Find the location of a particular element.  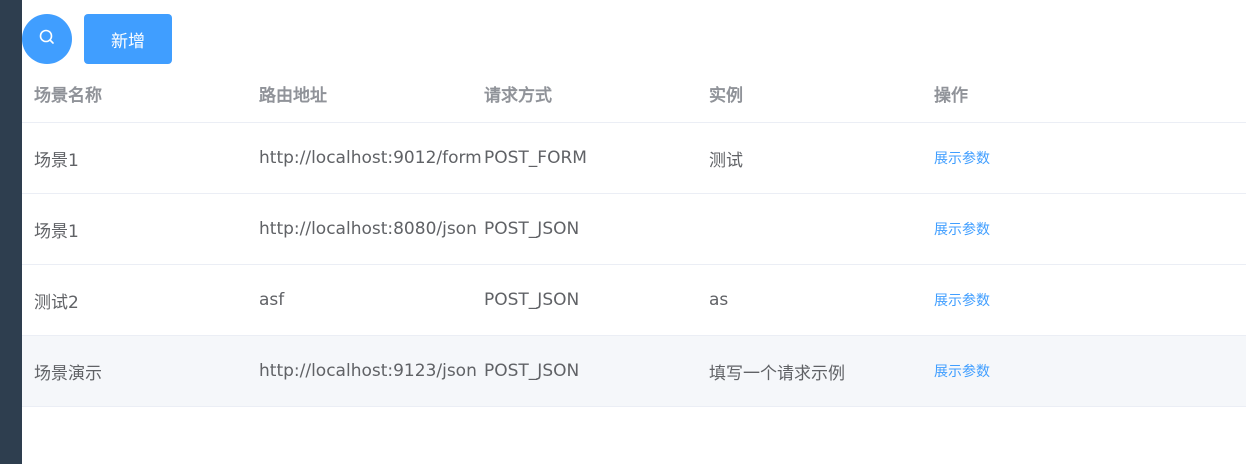

column-header-route: 路由地址 is located at coordinates (293, 95).